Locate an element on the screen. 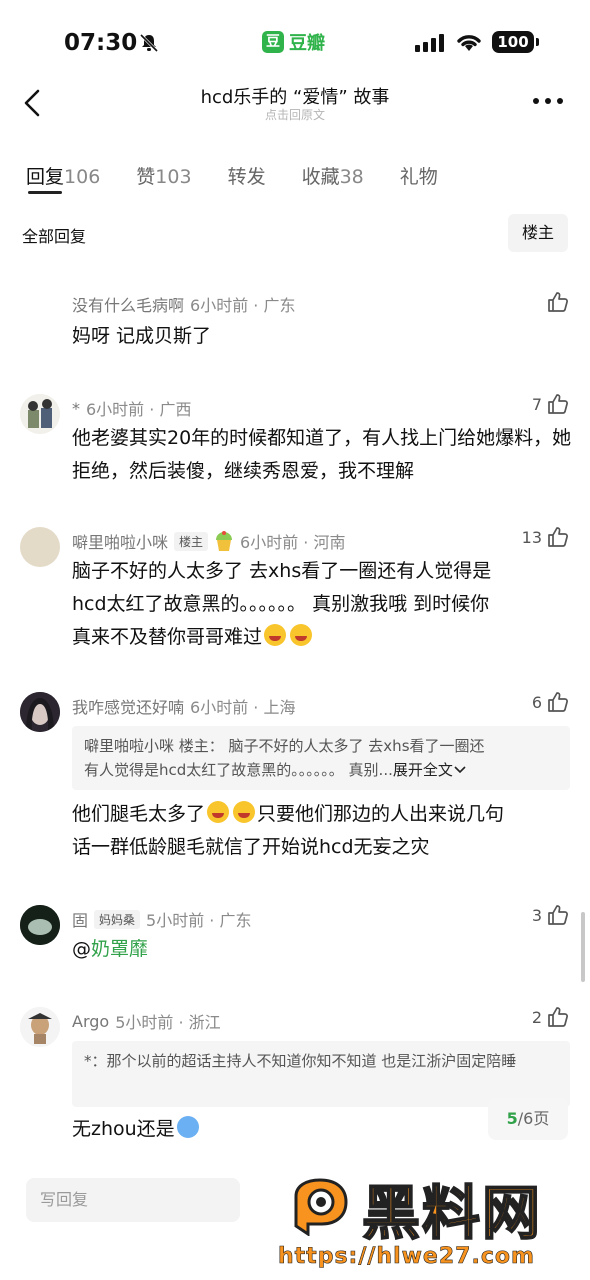 This screenshot has width=590, height=1280. comment-meta: 噼里啪啦小咪 楼主 6小时前 · 河南 is located at coordinates (208, 541).